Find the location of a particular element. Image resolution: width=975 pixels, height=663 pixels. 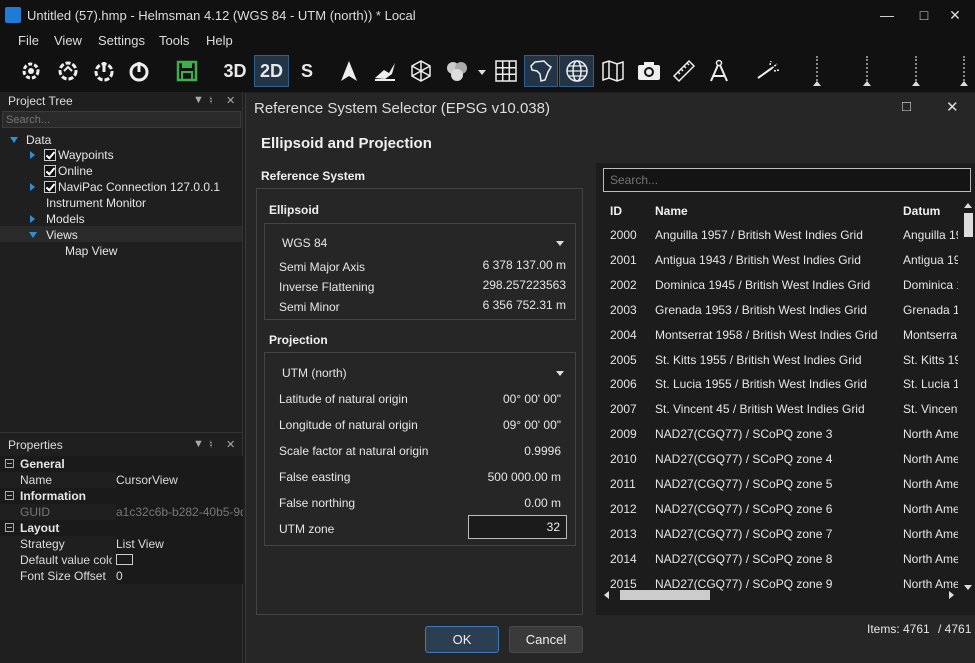

spheres-icon is located at coordinates (457, 71).